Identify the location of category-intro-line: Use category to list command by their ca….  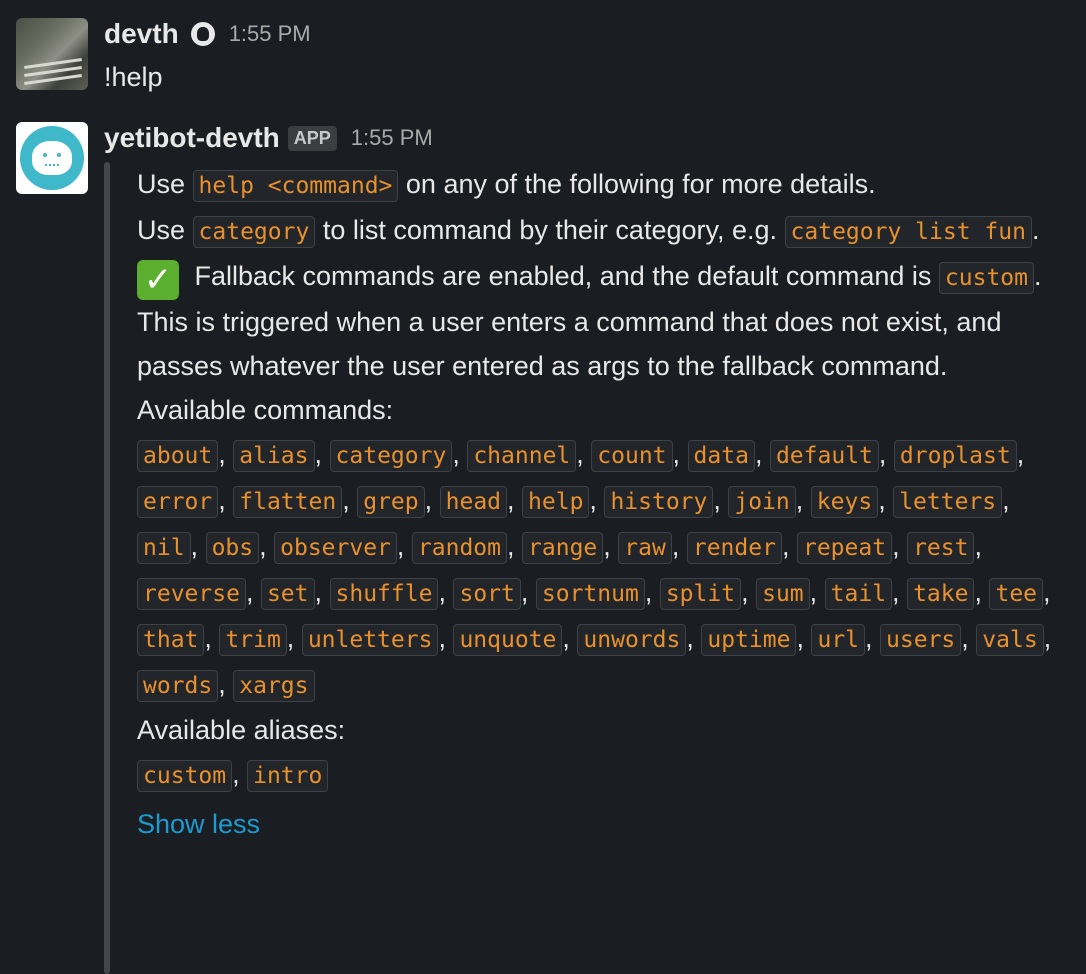
(604, 231).